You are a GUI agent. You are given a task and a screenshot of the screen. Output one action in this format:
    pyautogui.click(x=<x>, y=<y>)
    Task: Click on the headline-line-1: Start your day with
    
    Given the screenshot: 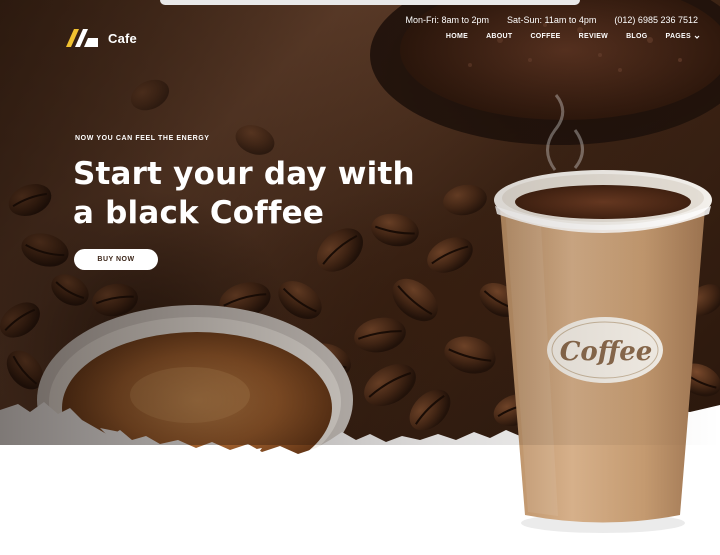 What is the action you would take?
    pyautogui.click(x=244, y=174)
    